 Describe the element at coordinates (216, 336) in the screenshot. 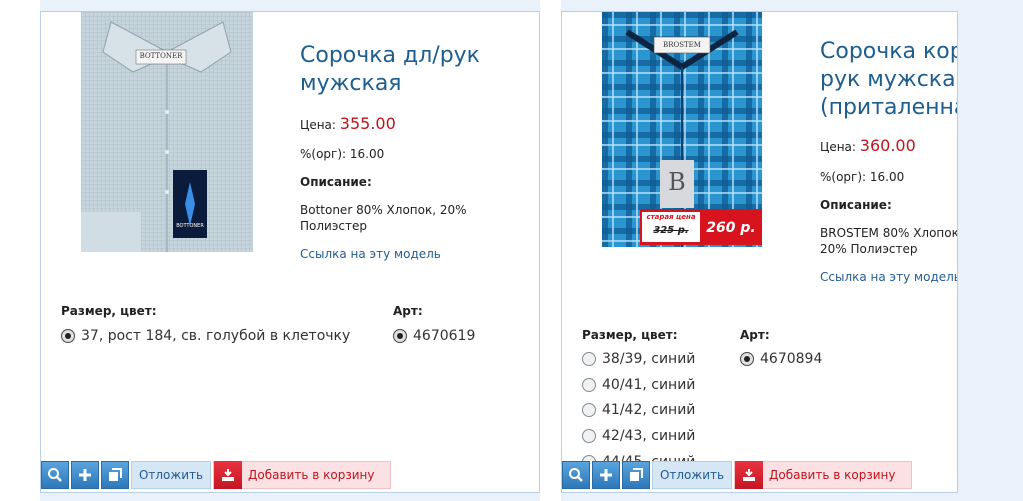

I see `size-option-label: 37, рост 184, св. голубой в клеточку` at that location.